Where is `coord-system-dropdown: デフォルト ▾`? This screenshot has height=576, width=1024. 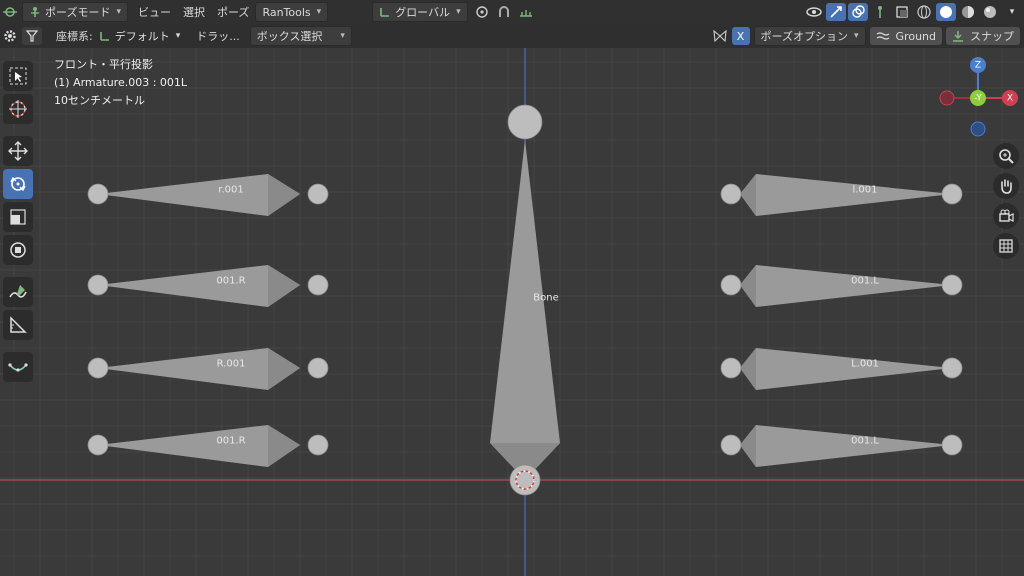
coord-system-dropdown: デフォルト ▾ is located at coordinates (140, 36).